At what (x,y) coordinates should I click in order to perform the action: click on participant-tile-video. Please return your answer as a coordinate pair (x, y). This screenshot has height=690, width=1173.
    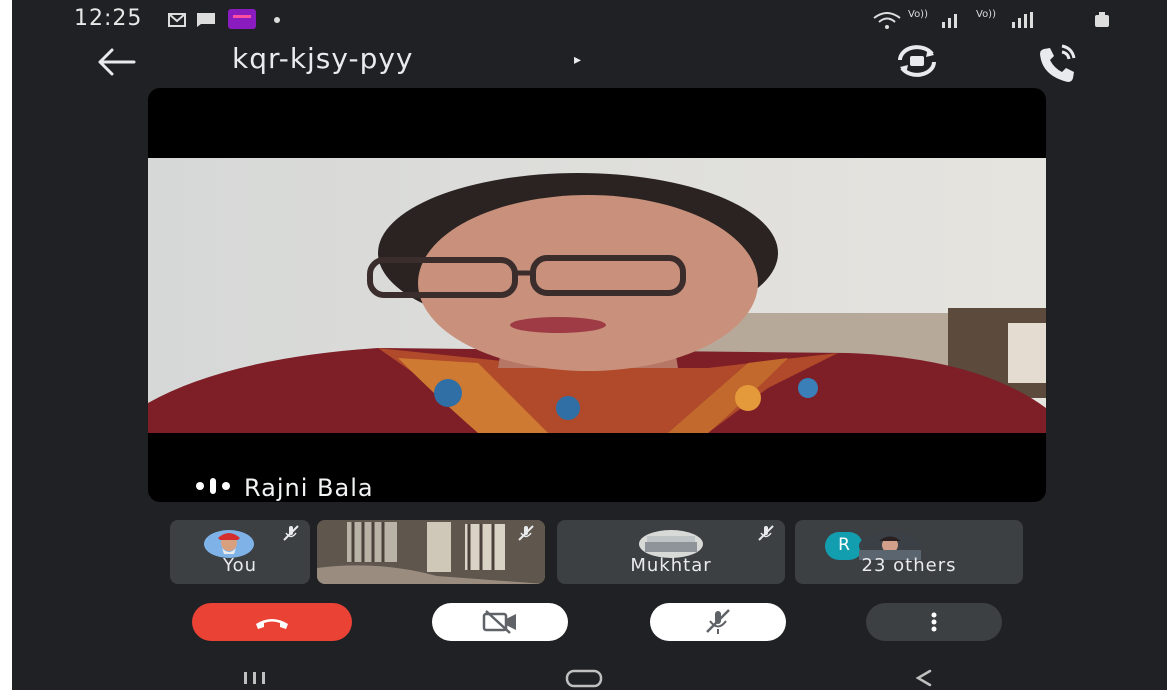
    Looking at the image, I should click on (431, 552).